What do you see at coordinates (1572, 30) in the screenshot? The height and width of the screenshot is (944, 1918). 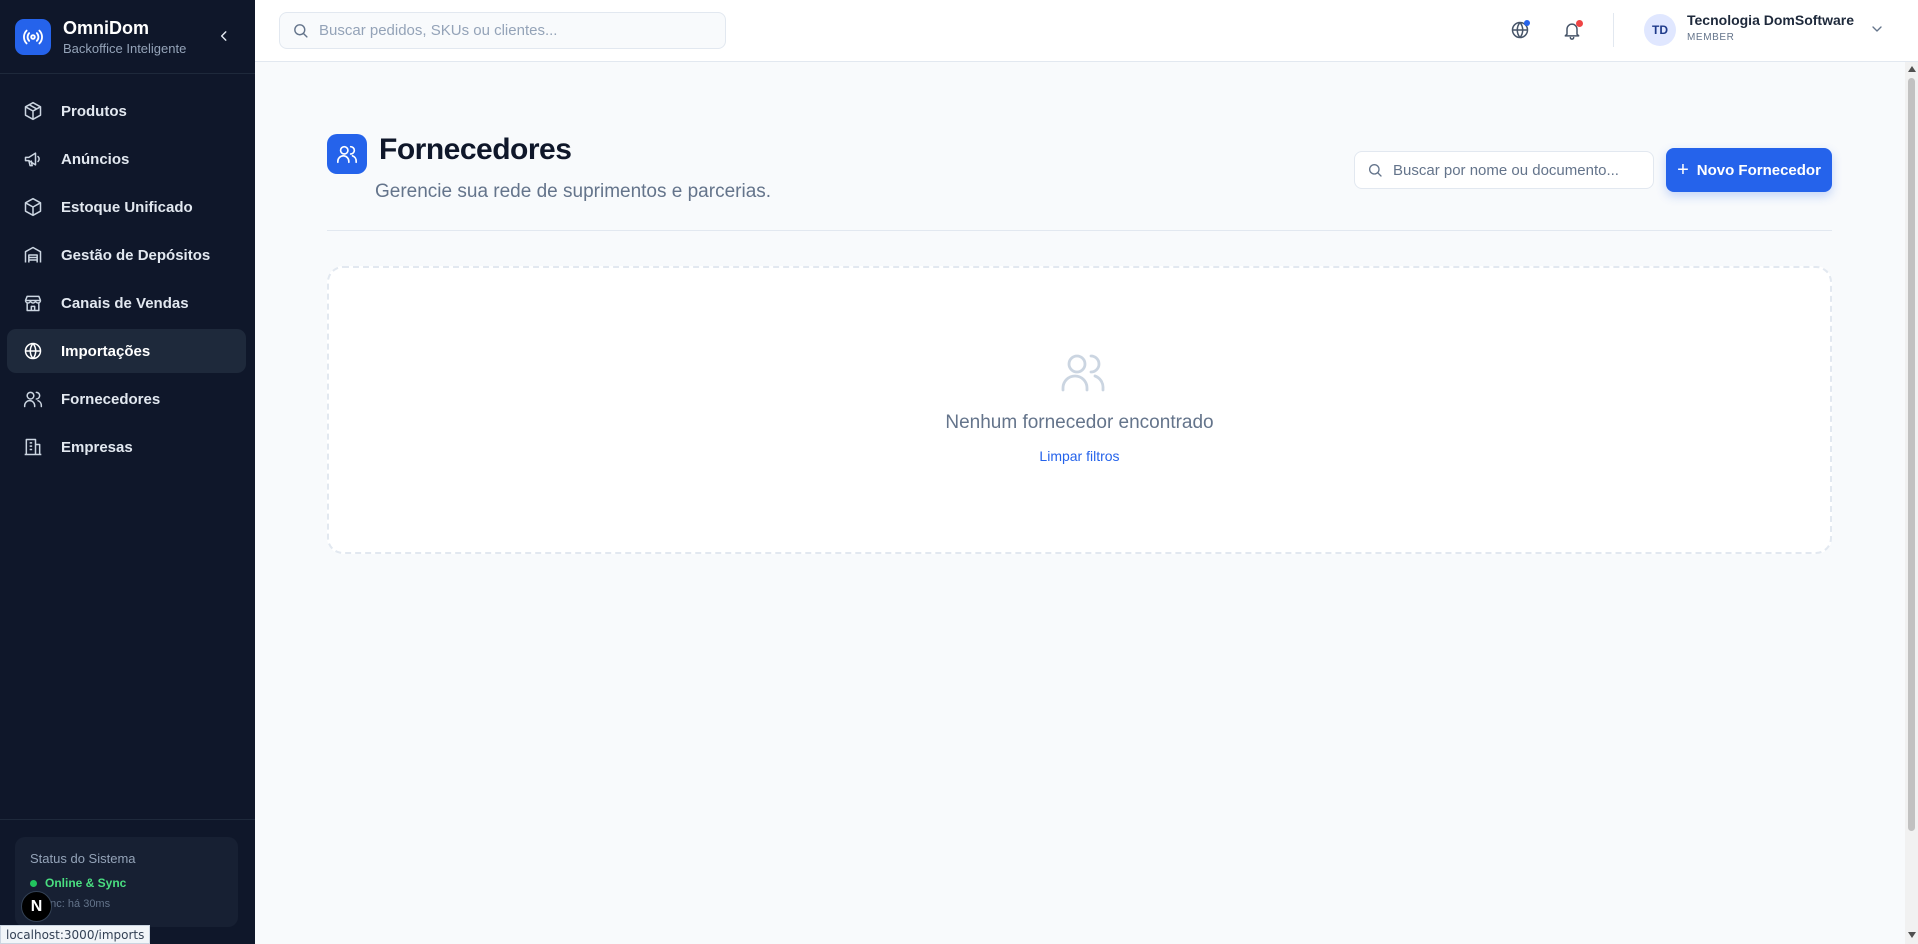 I see `notifications-button` at bounding box center [1572, 30].